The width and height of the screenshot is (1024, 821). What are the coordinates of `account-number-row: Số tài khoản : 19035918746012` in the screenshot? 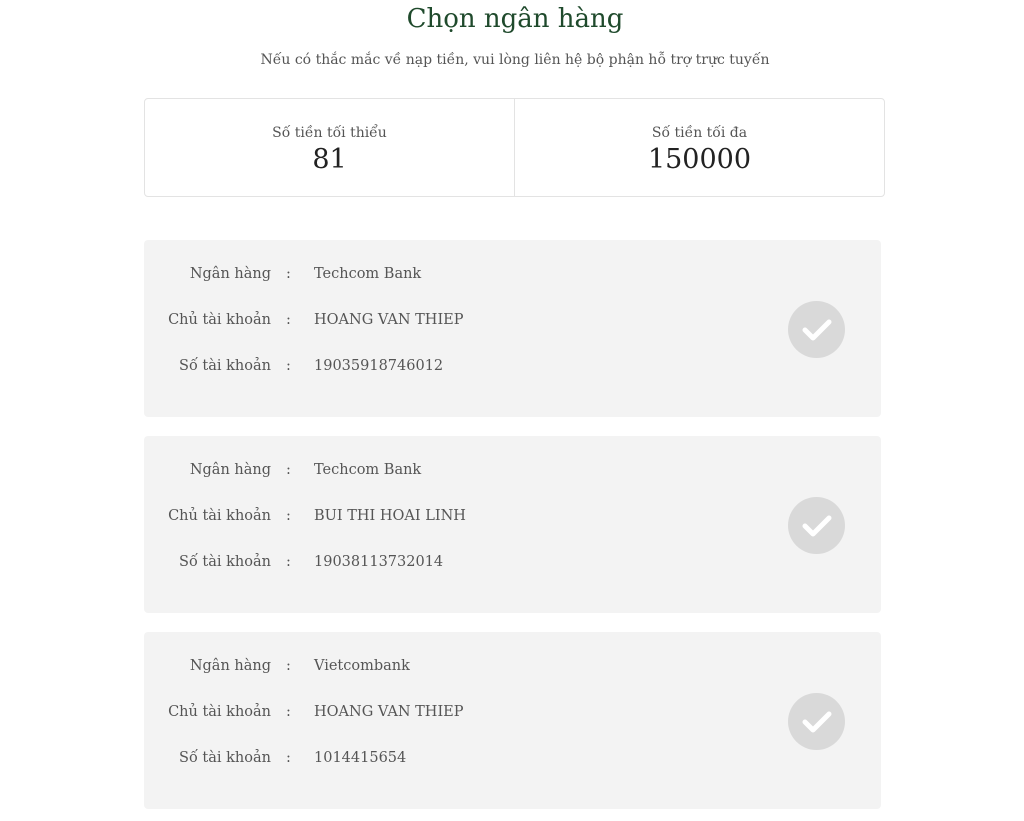 It's located at (444, 366).